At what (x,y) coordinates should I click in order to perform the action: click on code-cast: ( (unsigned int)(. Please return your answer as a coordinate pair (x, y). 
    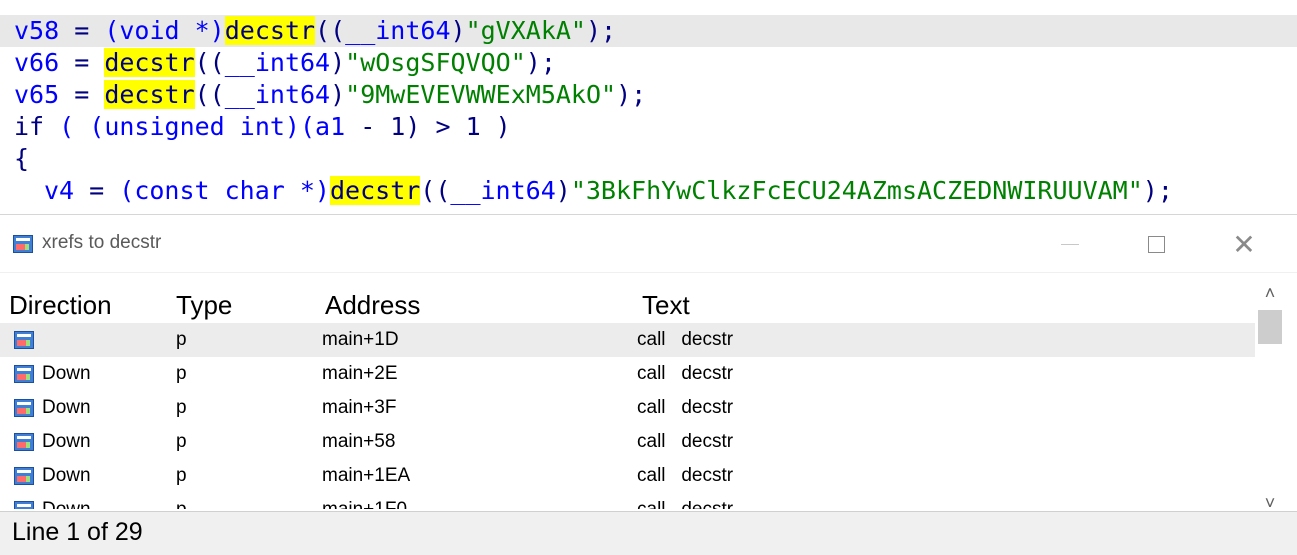
    Looking at the image, I should click on (180, 126).